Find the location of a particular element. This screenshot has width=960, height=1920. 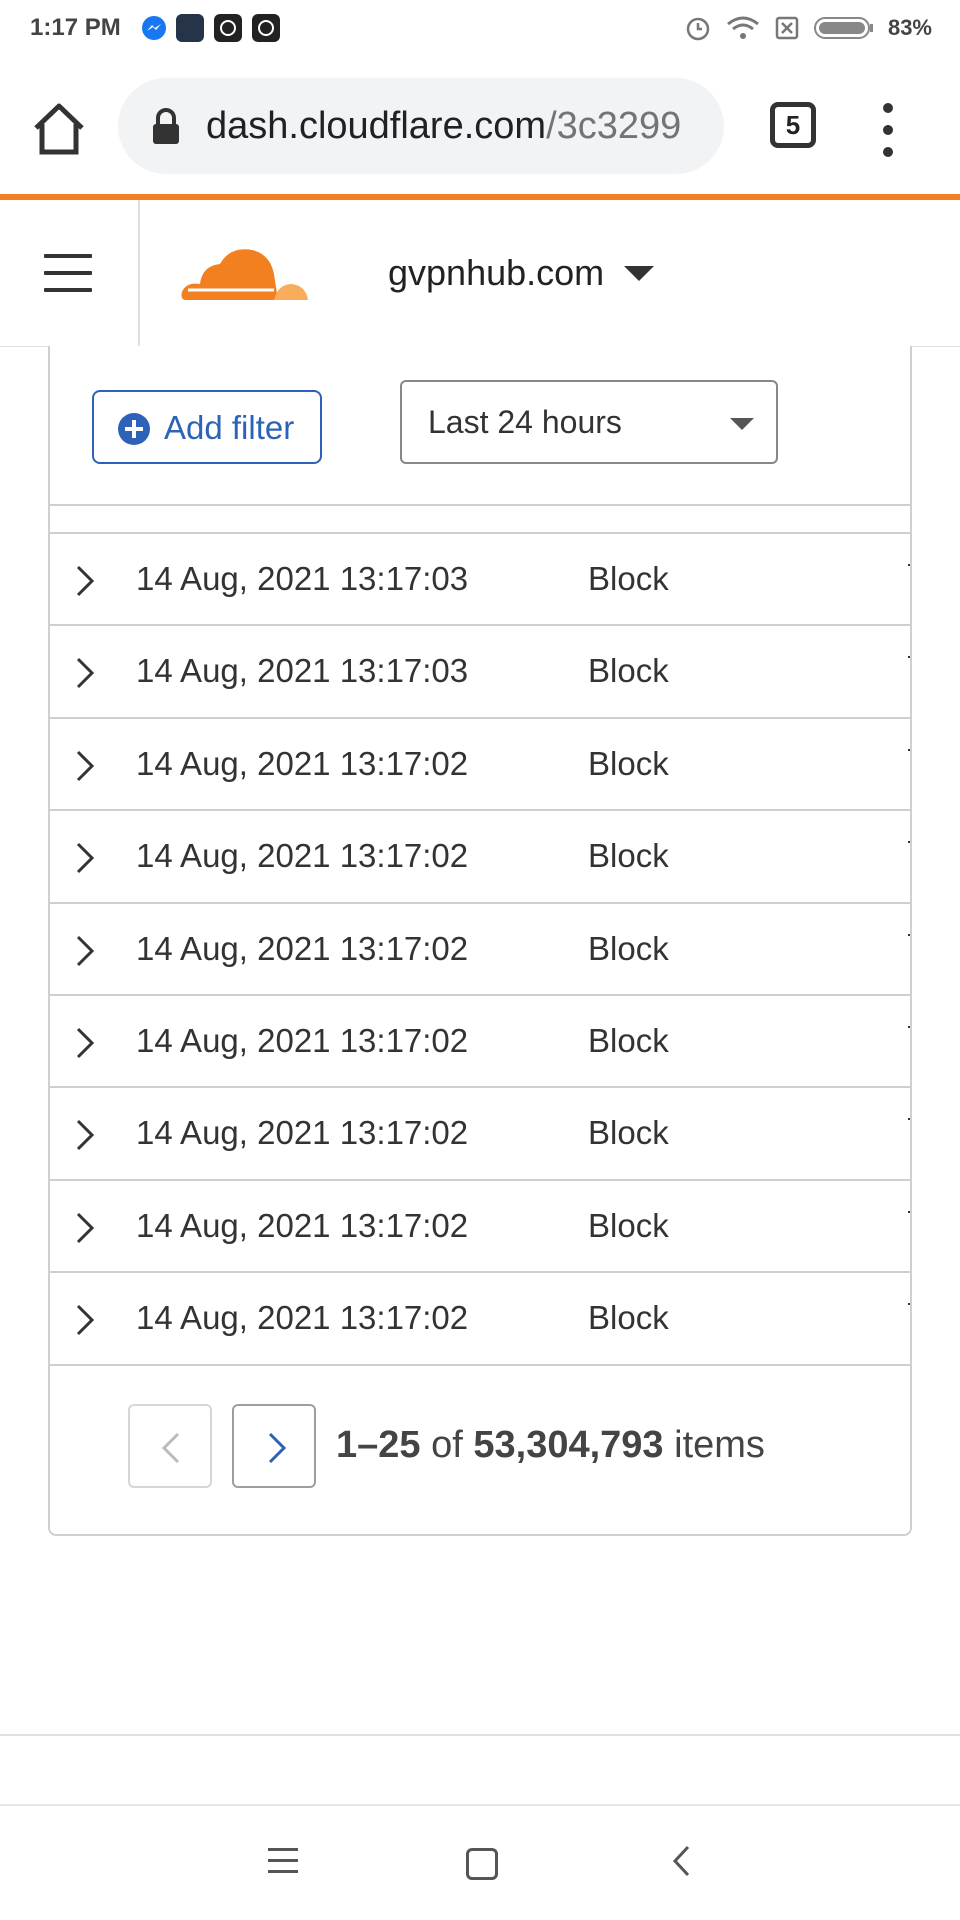

page-divider is located at coordinates (480, 1735).